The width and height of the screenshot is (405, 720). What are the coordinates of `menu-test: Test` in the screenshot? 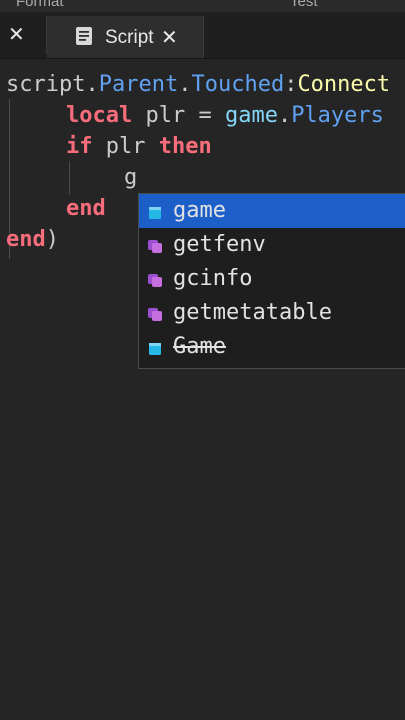 It's located at (304, 5).